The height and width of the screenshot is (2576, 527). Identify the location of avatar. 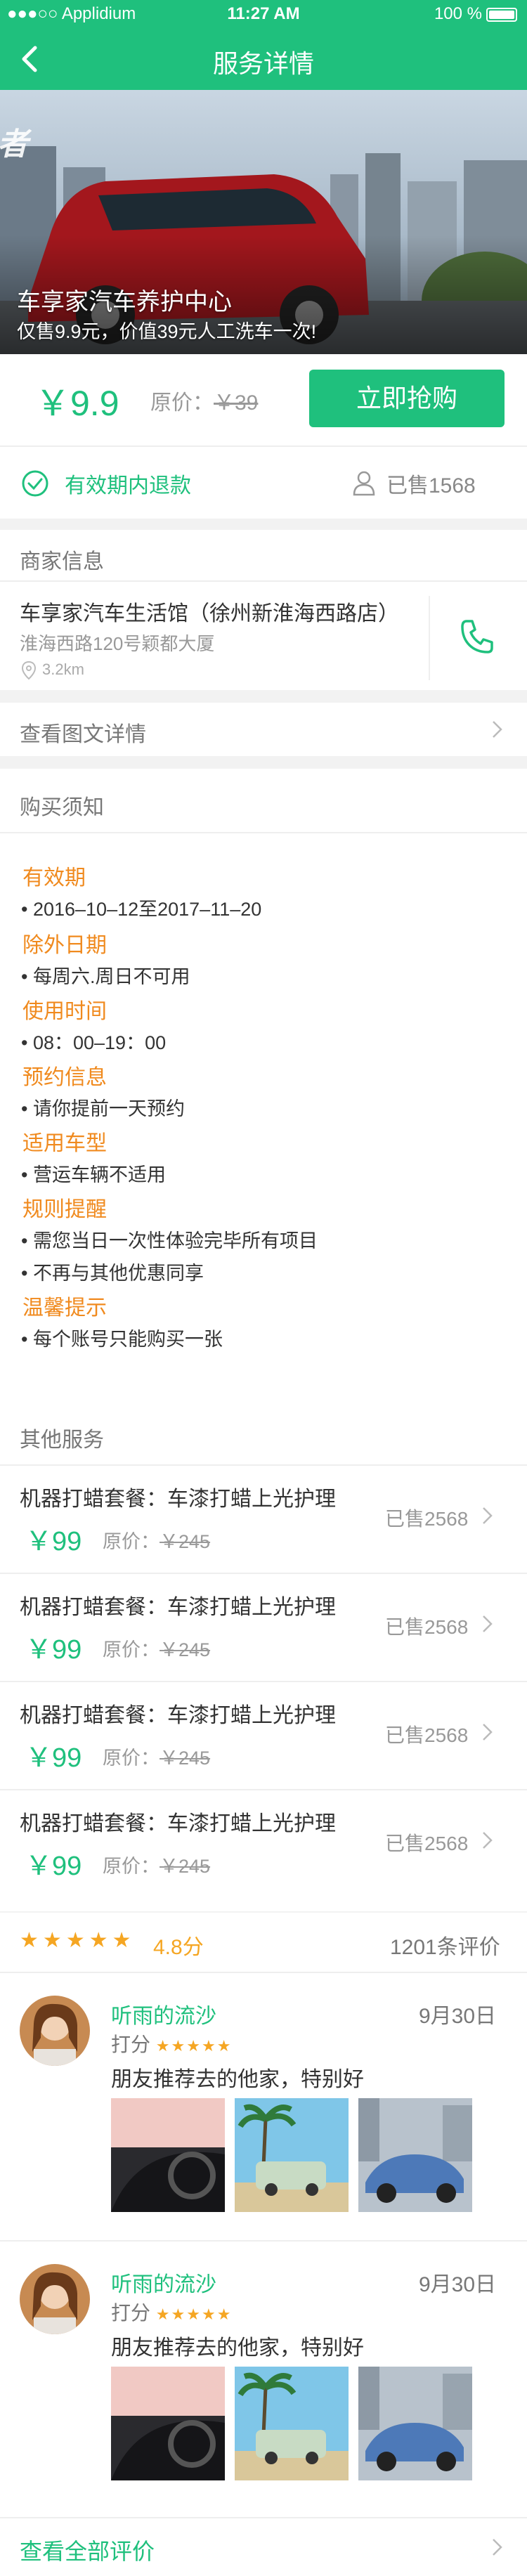
(55, 2299).